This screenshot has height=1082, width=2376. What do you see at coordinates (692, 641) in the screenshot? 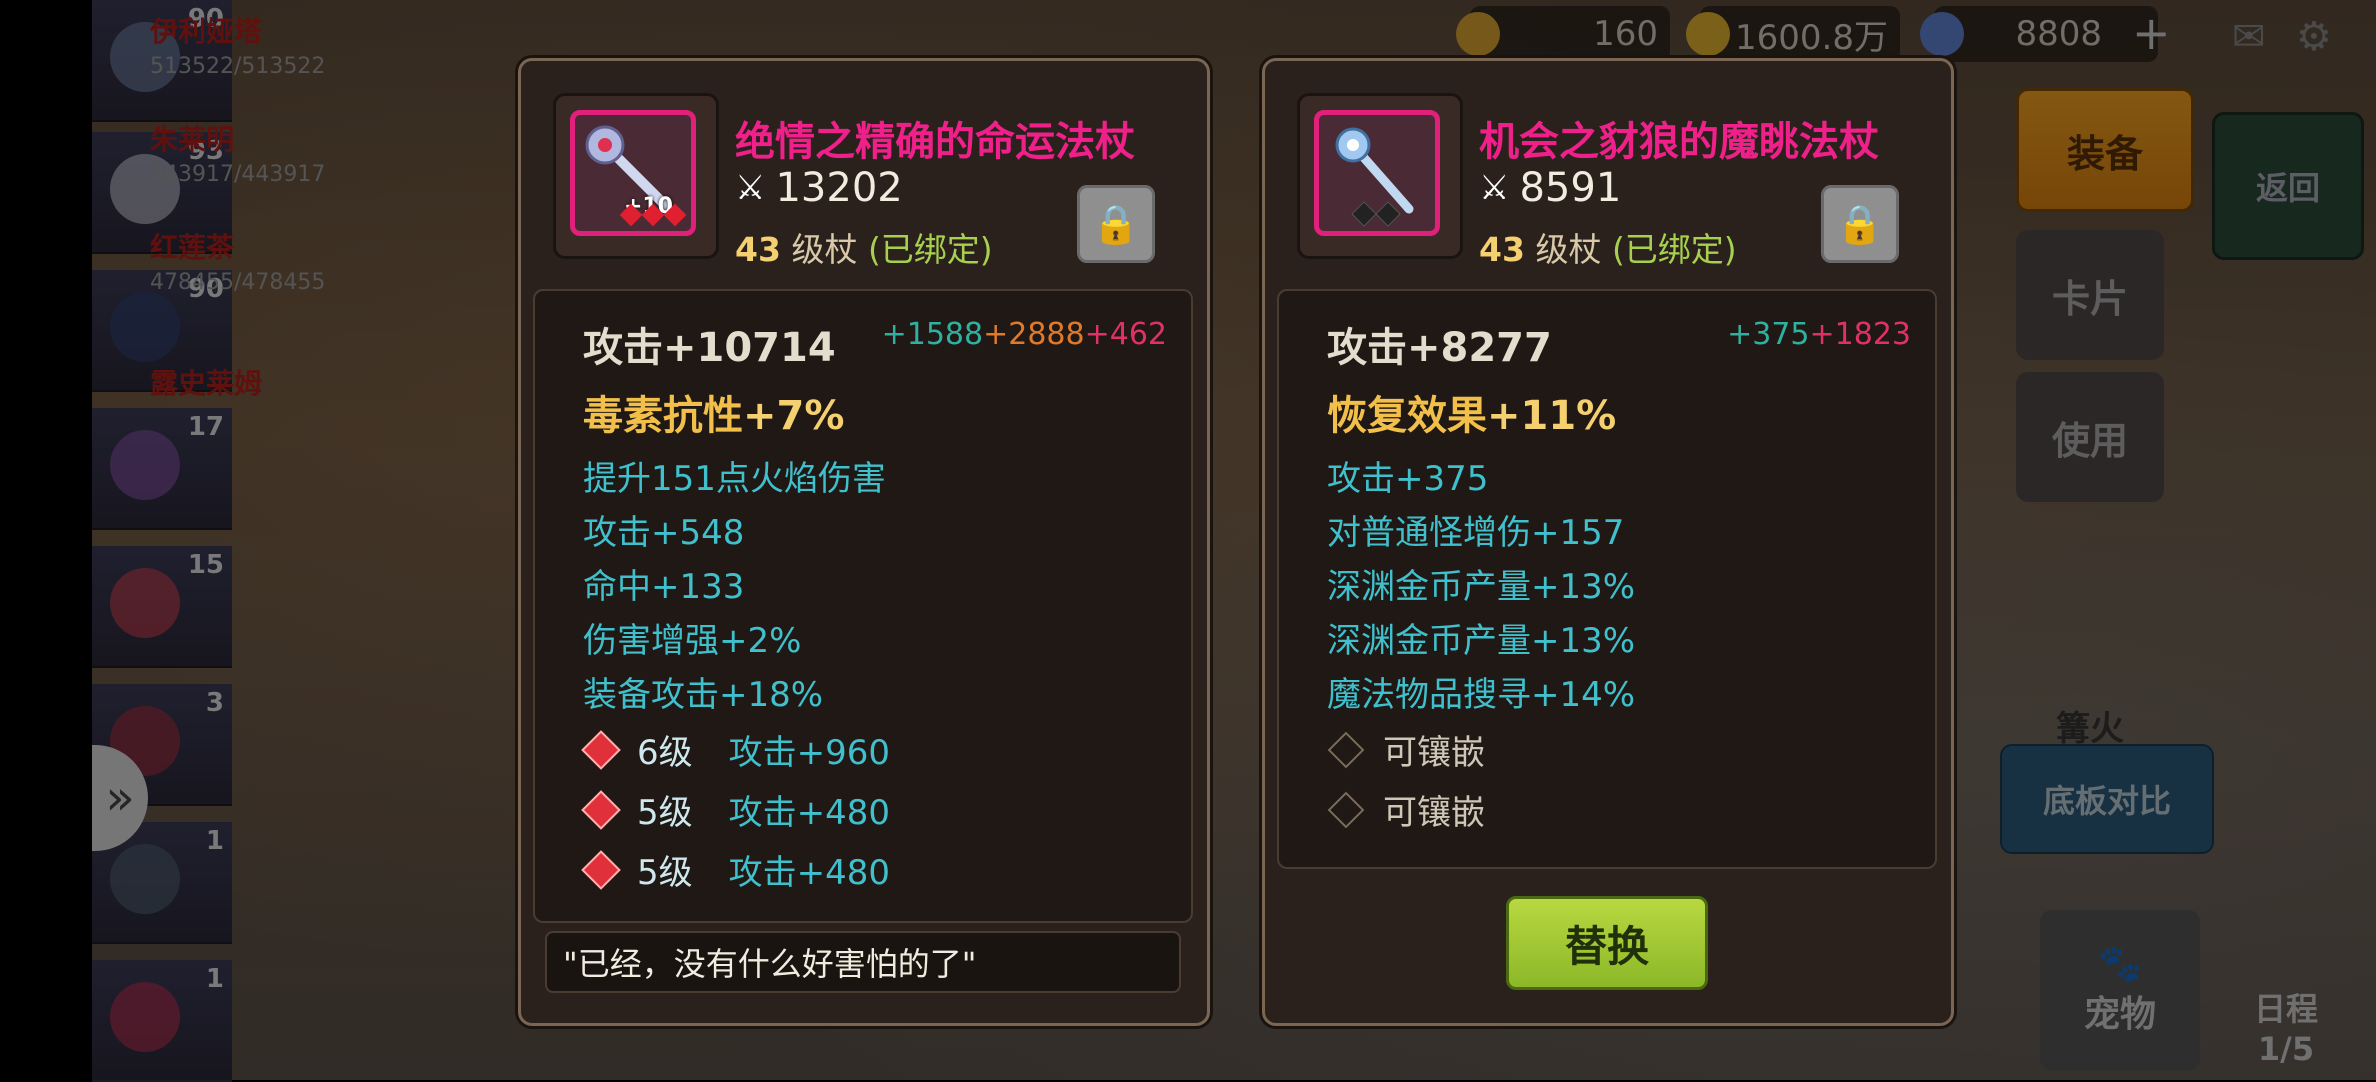
I see `stat-line: 伤害增强+2%` at bounding box center [692, 641].